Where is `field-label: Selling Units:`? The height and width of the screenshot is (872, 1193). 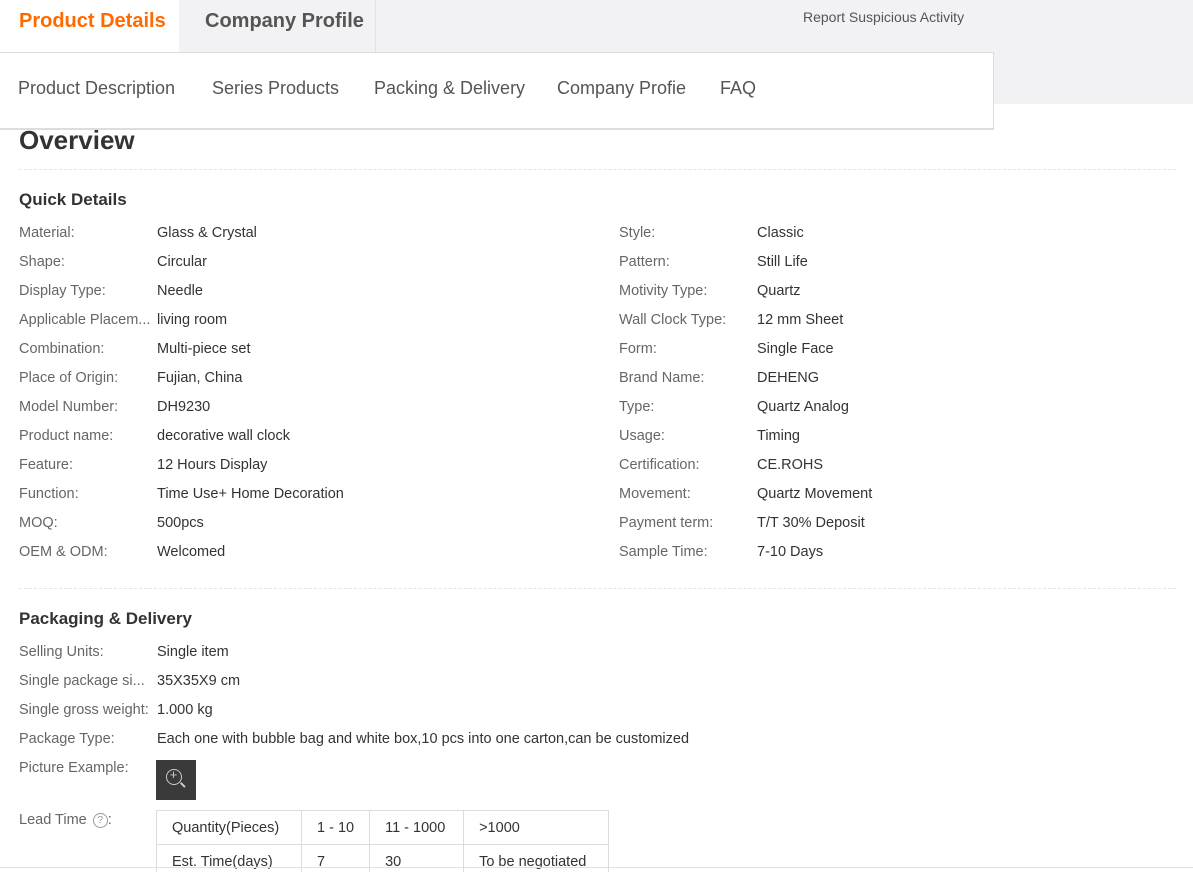 field-label: Selling Units: is located at coordinates (61, 652).